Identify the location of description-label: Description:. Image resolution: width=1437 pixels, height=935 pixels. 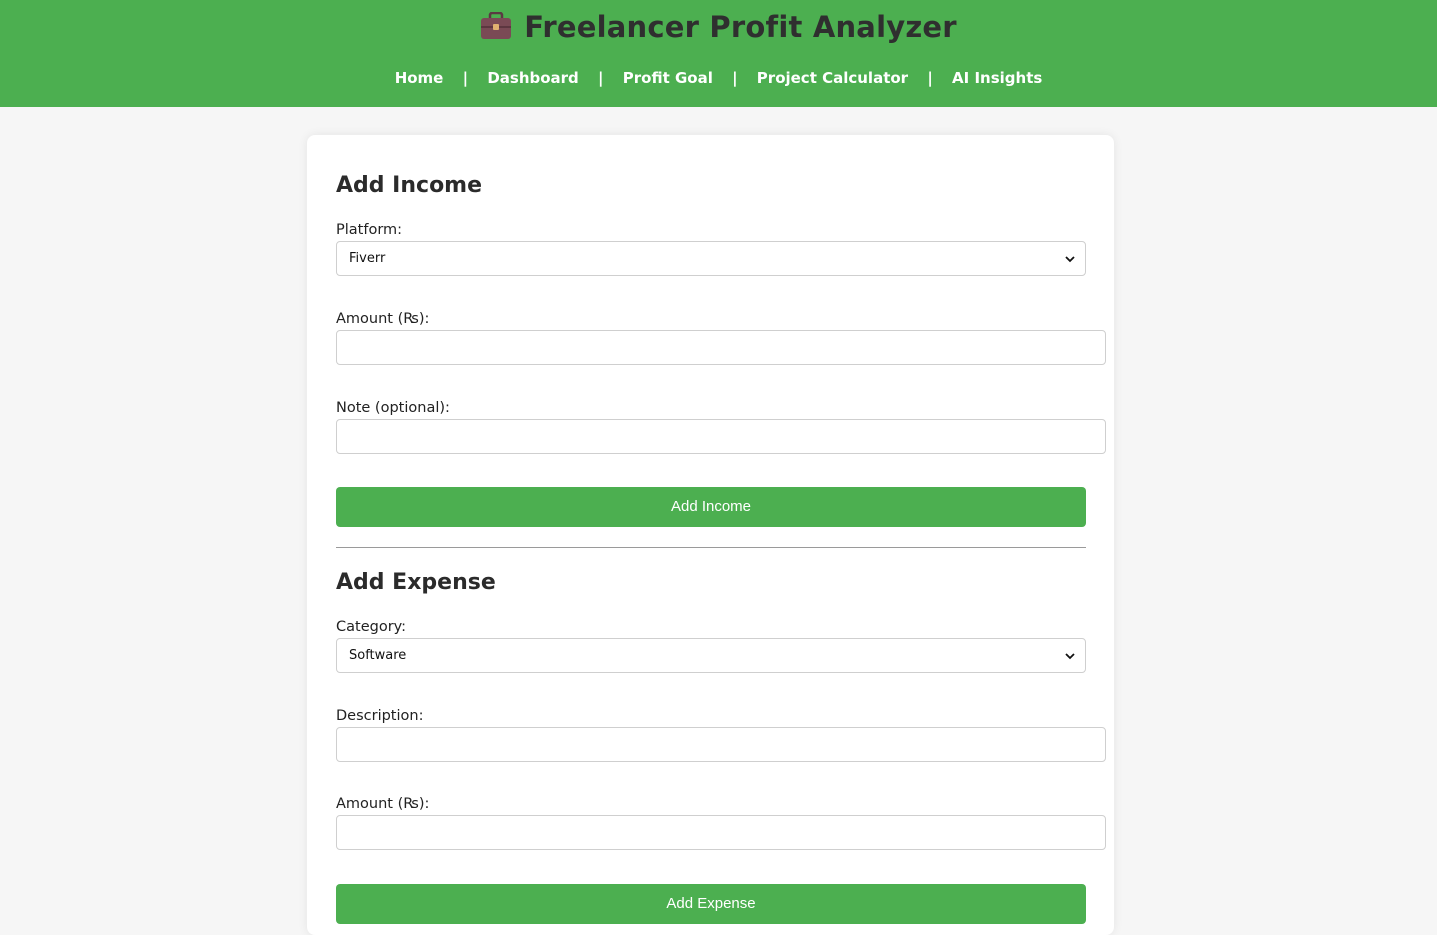
(380, 716).